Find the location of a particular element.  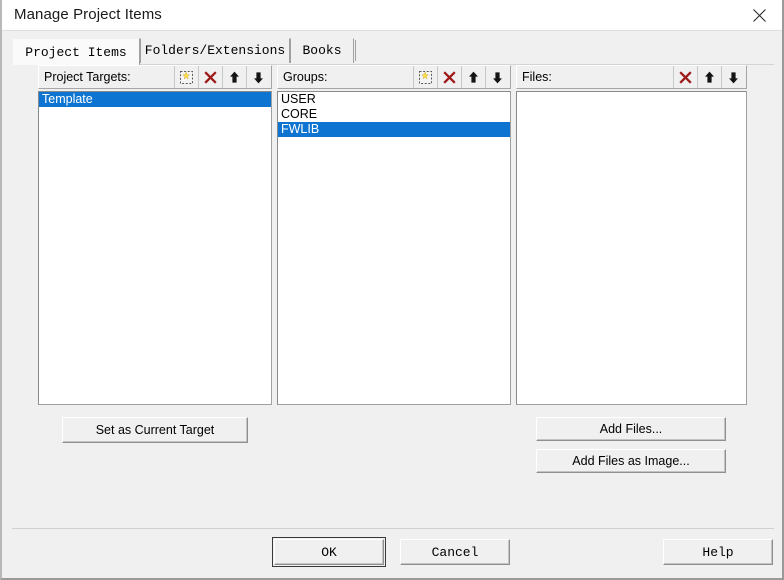

set-as-current-target-button: Set as Current Target is located at coordinates (155, 430).